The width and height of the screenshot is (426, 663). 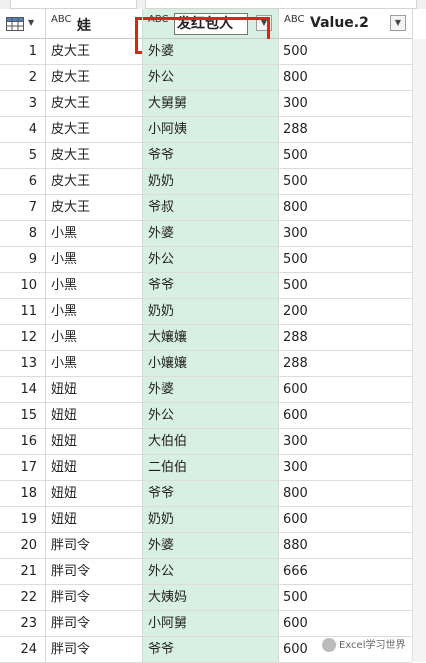 What do you see at coordinates (206, 338) in the screenshot?
I see `table-row: 12 小黑 大孃孃 288` at bounding box center [206, 338].